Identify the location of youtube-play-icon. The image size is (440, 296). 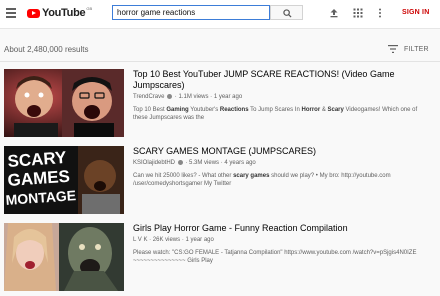
(33, 13).